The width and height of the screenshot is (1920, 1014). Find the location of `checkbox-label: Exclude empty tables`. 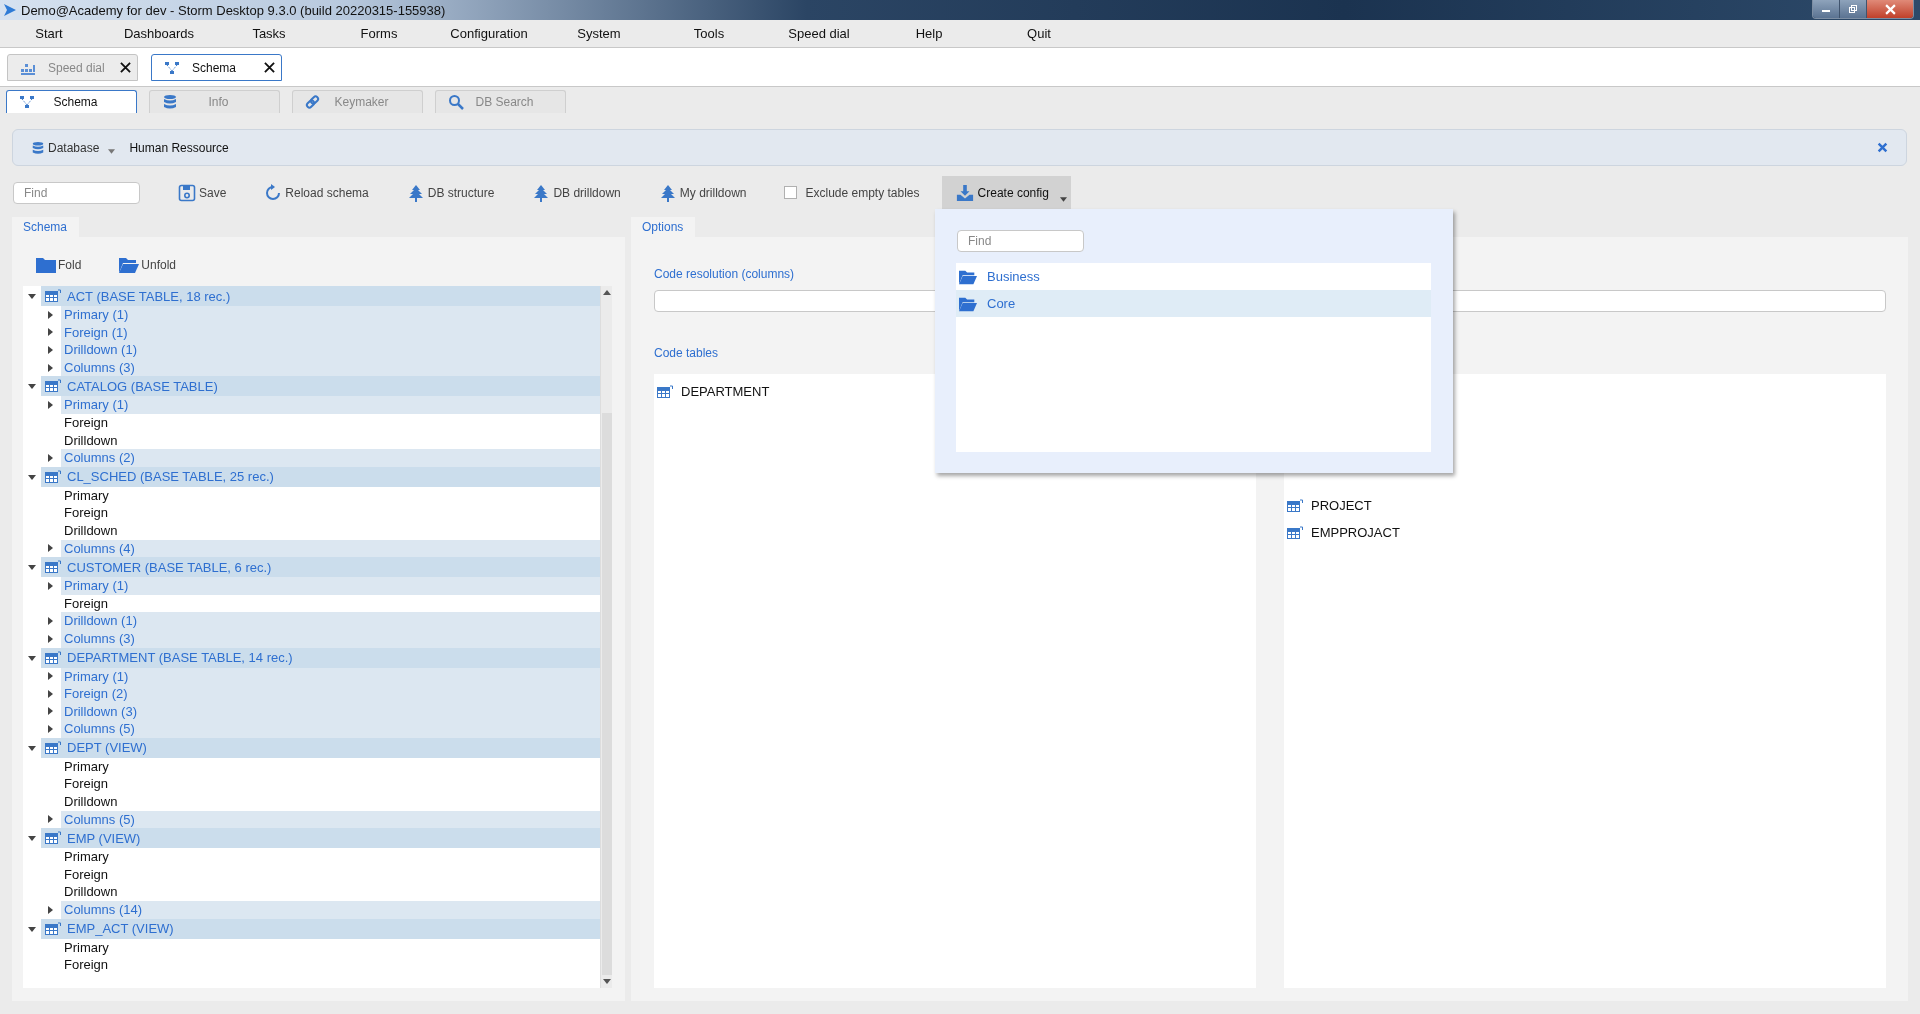

checkbox-label: Exclude empty tables is located at coordinates (862, 192).